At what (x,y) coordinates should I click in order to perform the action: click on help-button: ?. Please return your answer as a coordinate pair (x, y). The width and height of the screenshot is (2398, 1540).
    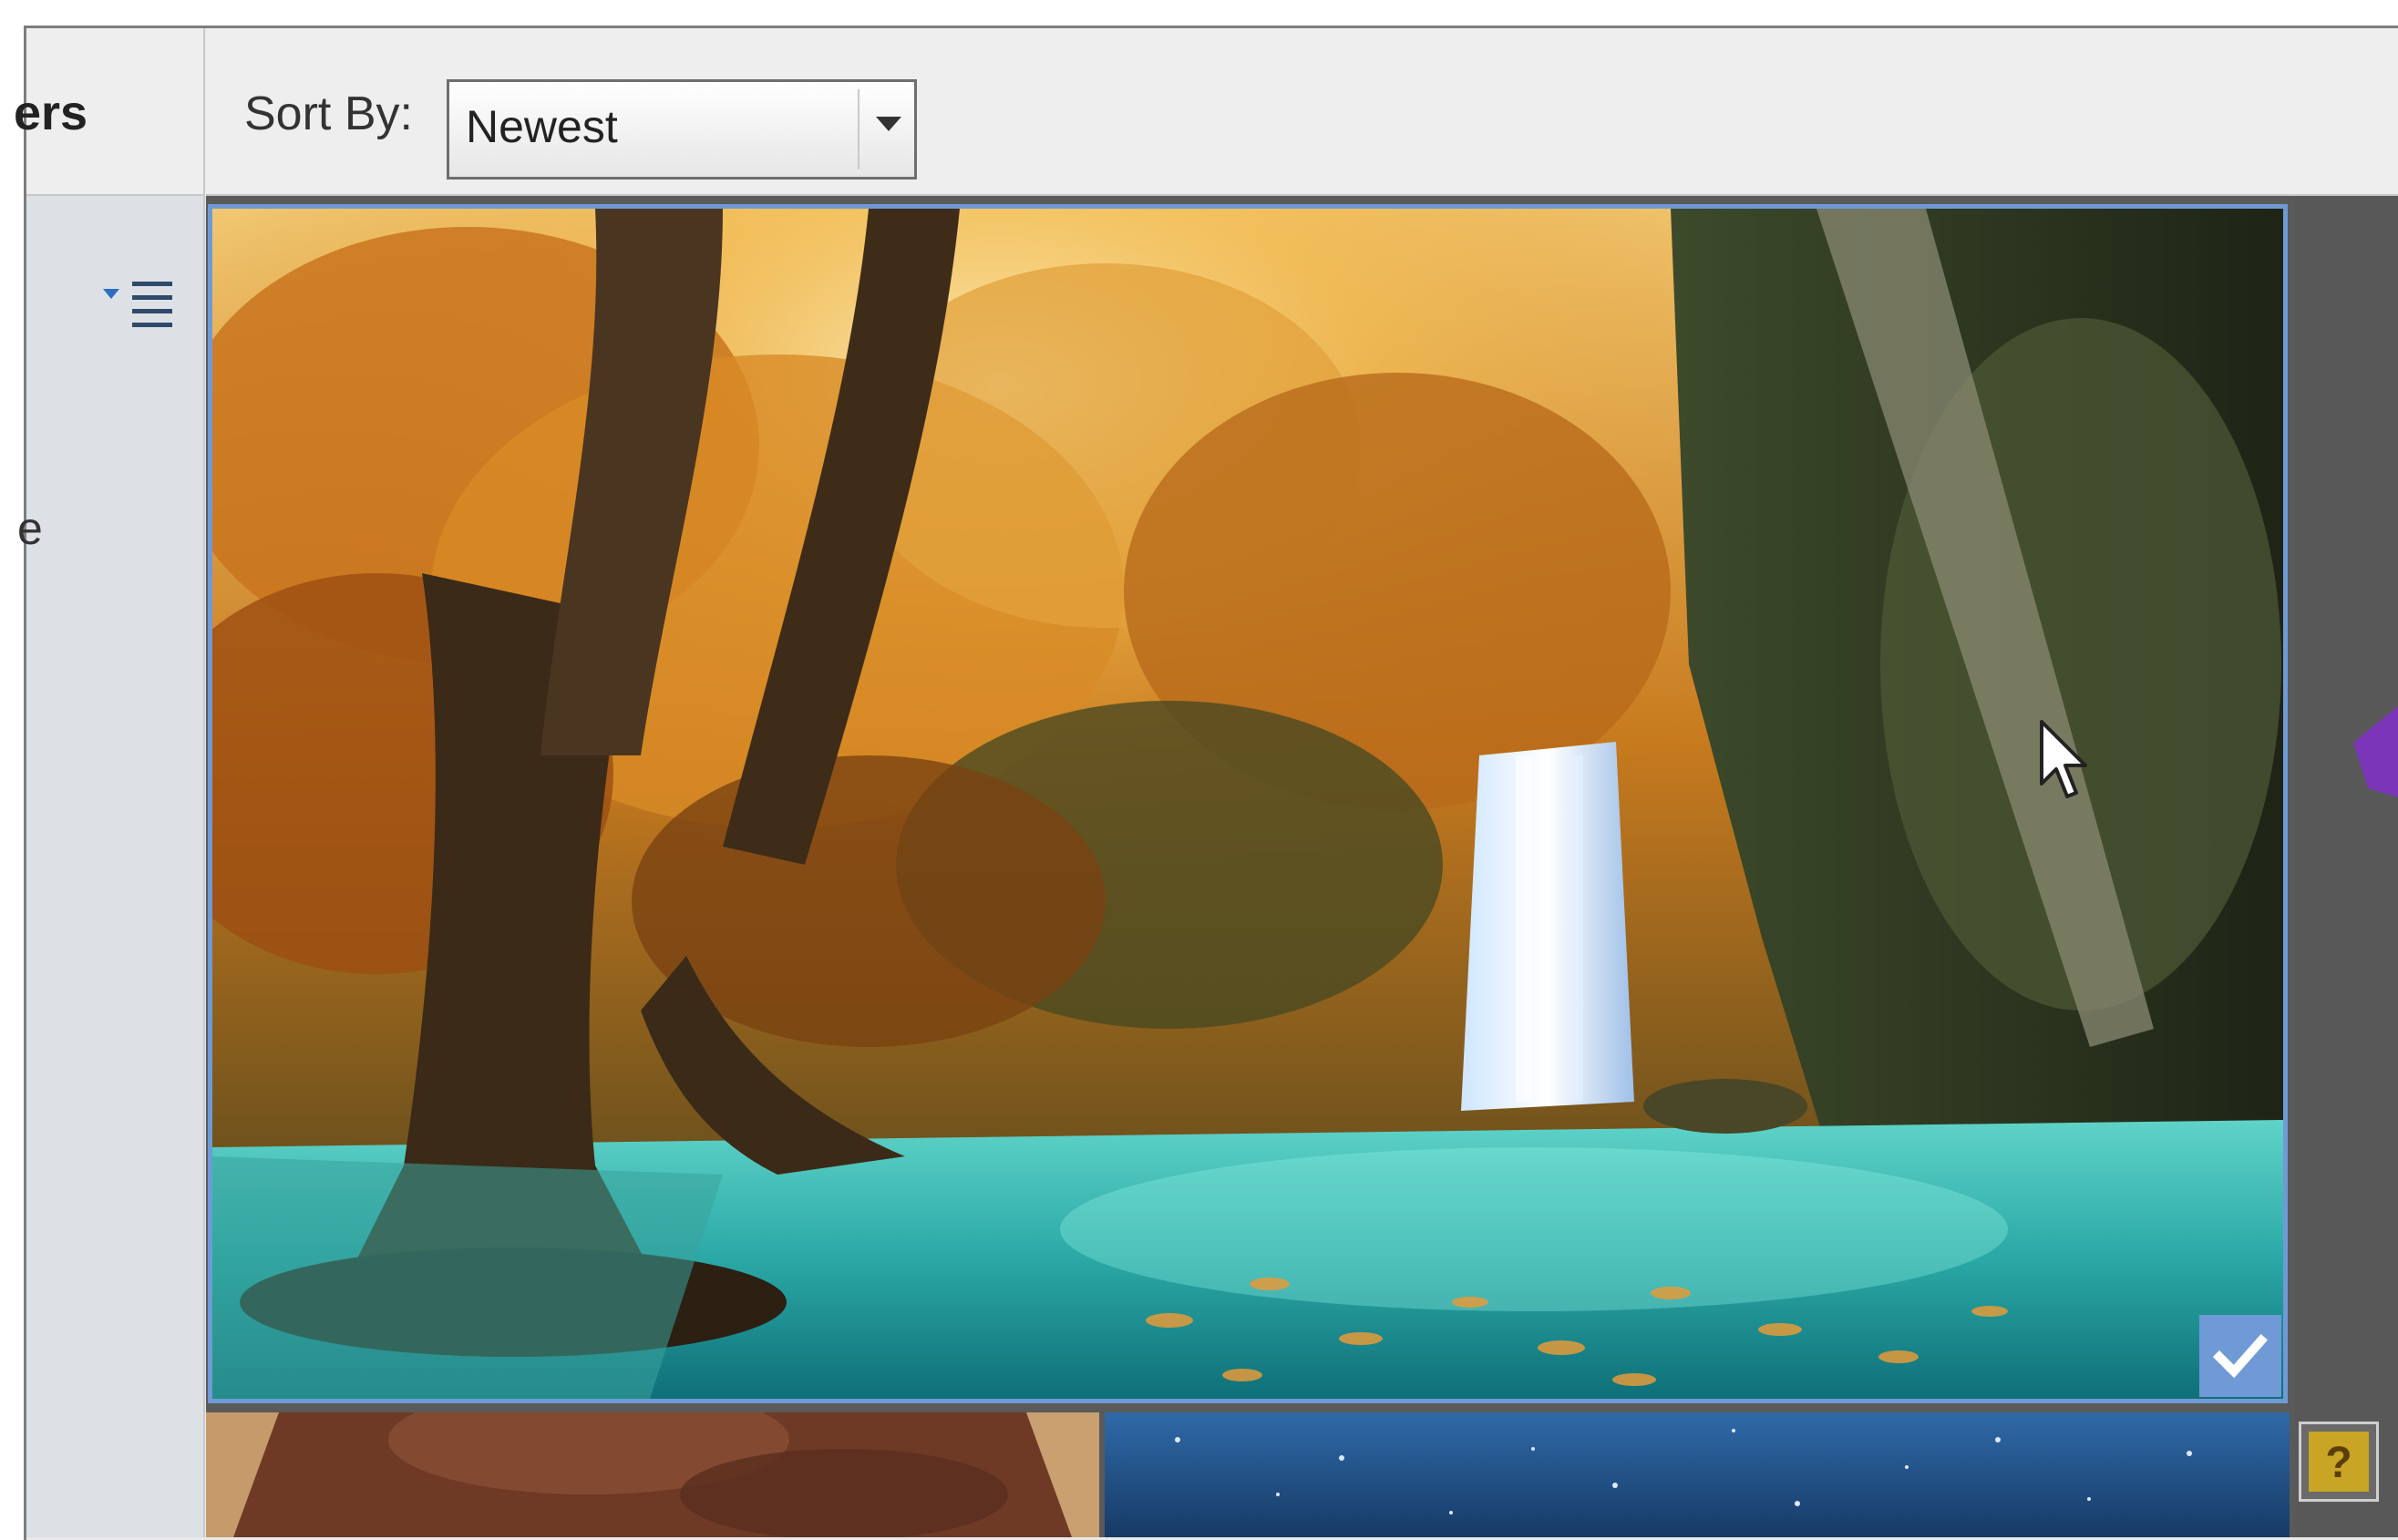
    Looking at the image, I should click on (2339, 1462).